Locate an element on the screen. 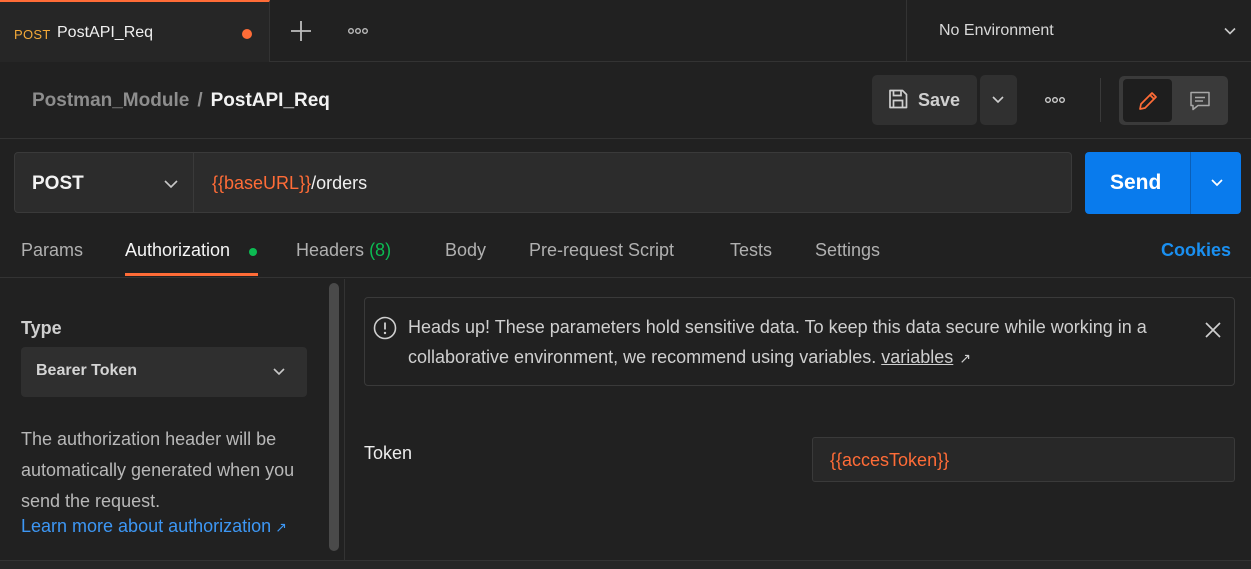  tab-tests: Tests is located at coordinates (751, 250).